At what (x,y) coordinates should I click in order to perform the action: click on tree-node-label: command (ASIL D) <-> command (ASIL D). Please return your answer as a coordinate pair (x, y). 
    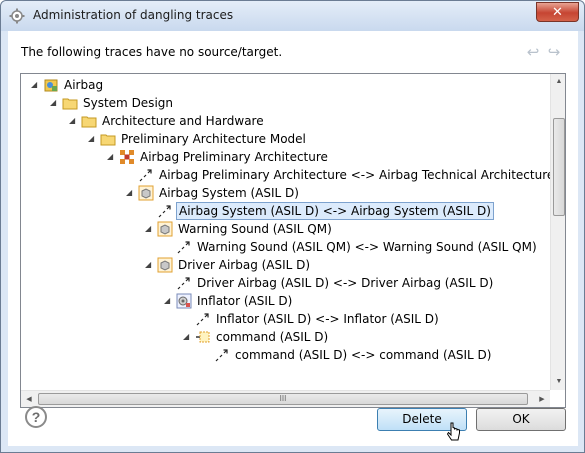
    Looking at the image, I should click on (363, 355).